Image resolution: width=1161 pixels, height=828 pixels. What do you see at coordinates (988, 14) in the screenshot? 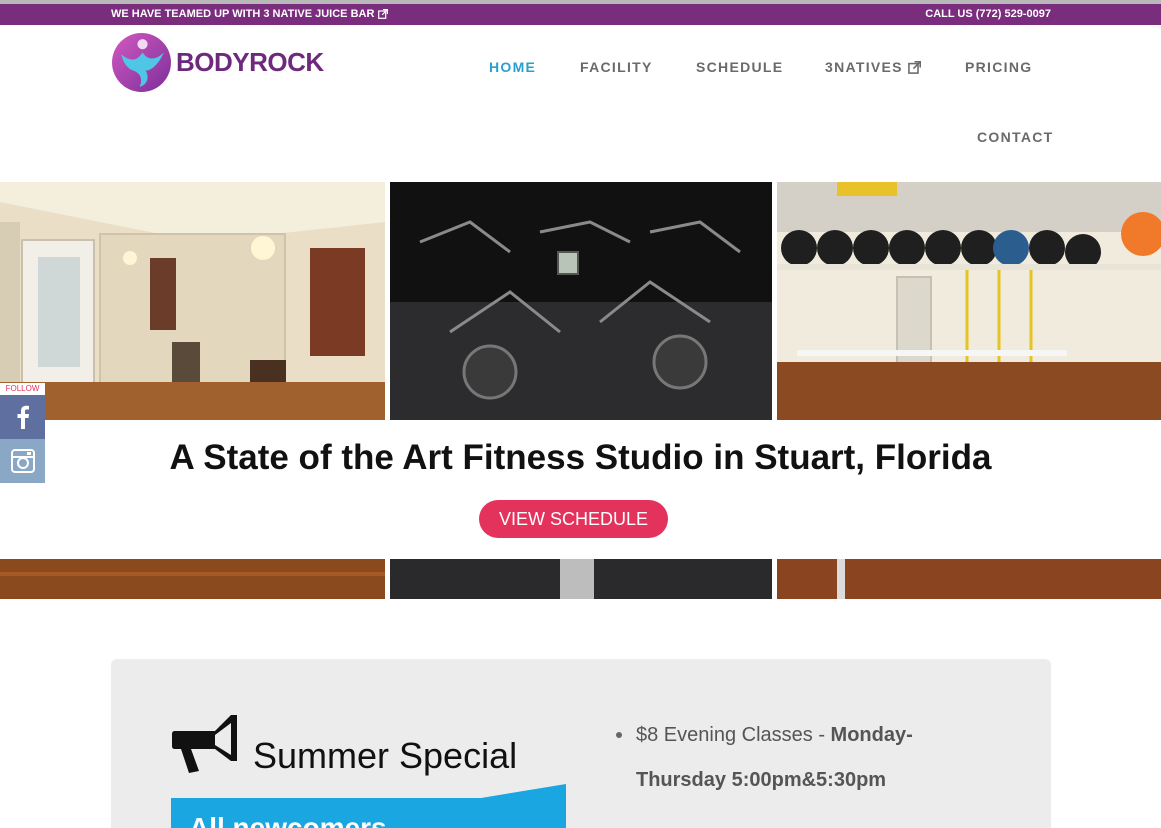
I see `call-us-link: CALL US (772) 529-0097` at bounding box center [988, 14].